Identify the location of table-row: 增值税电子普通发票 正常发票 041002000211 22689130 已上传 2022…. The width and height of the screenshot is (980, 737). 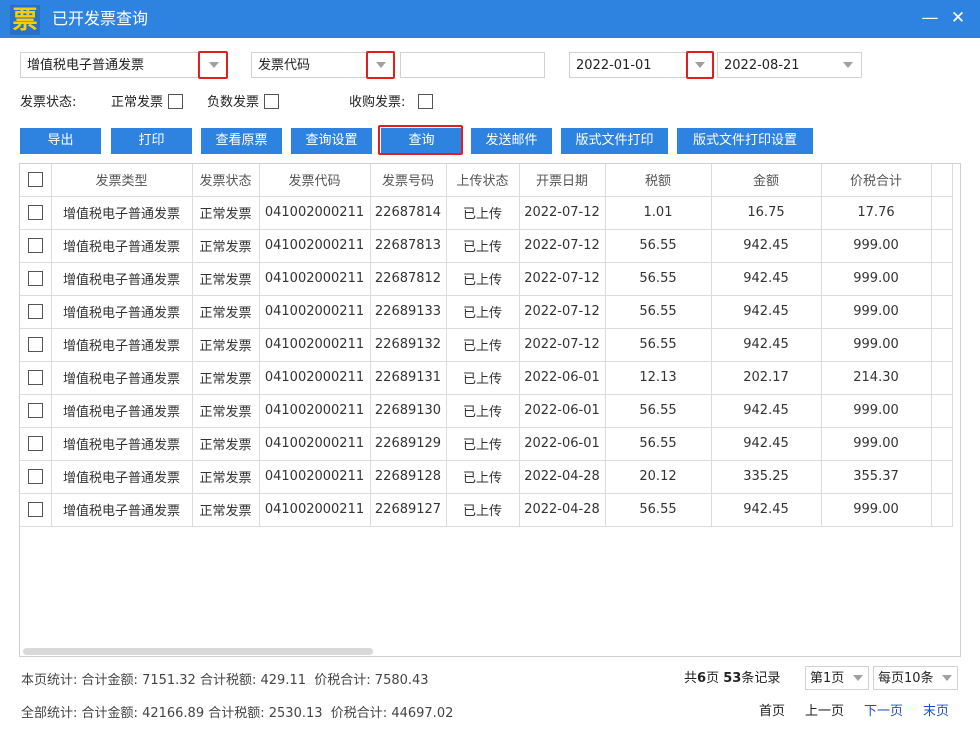
(486, 411).